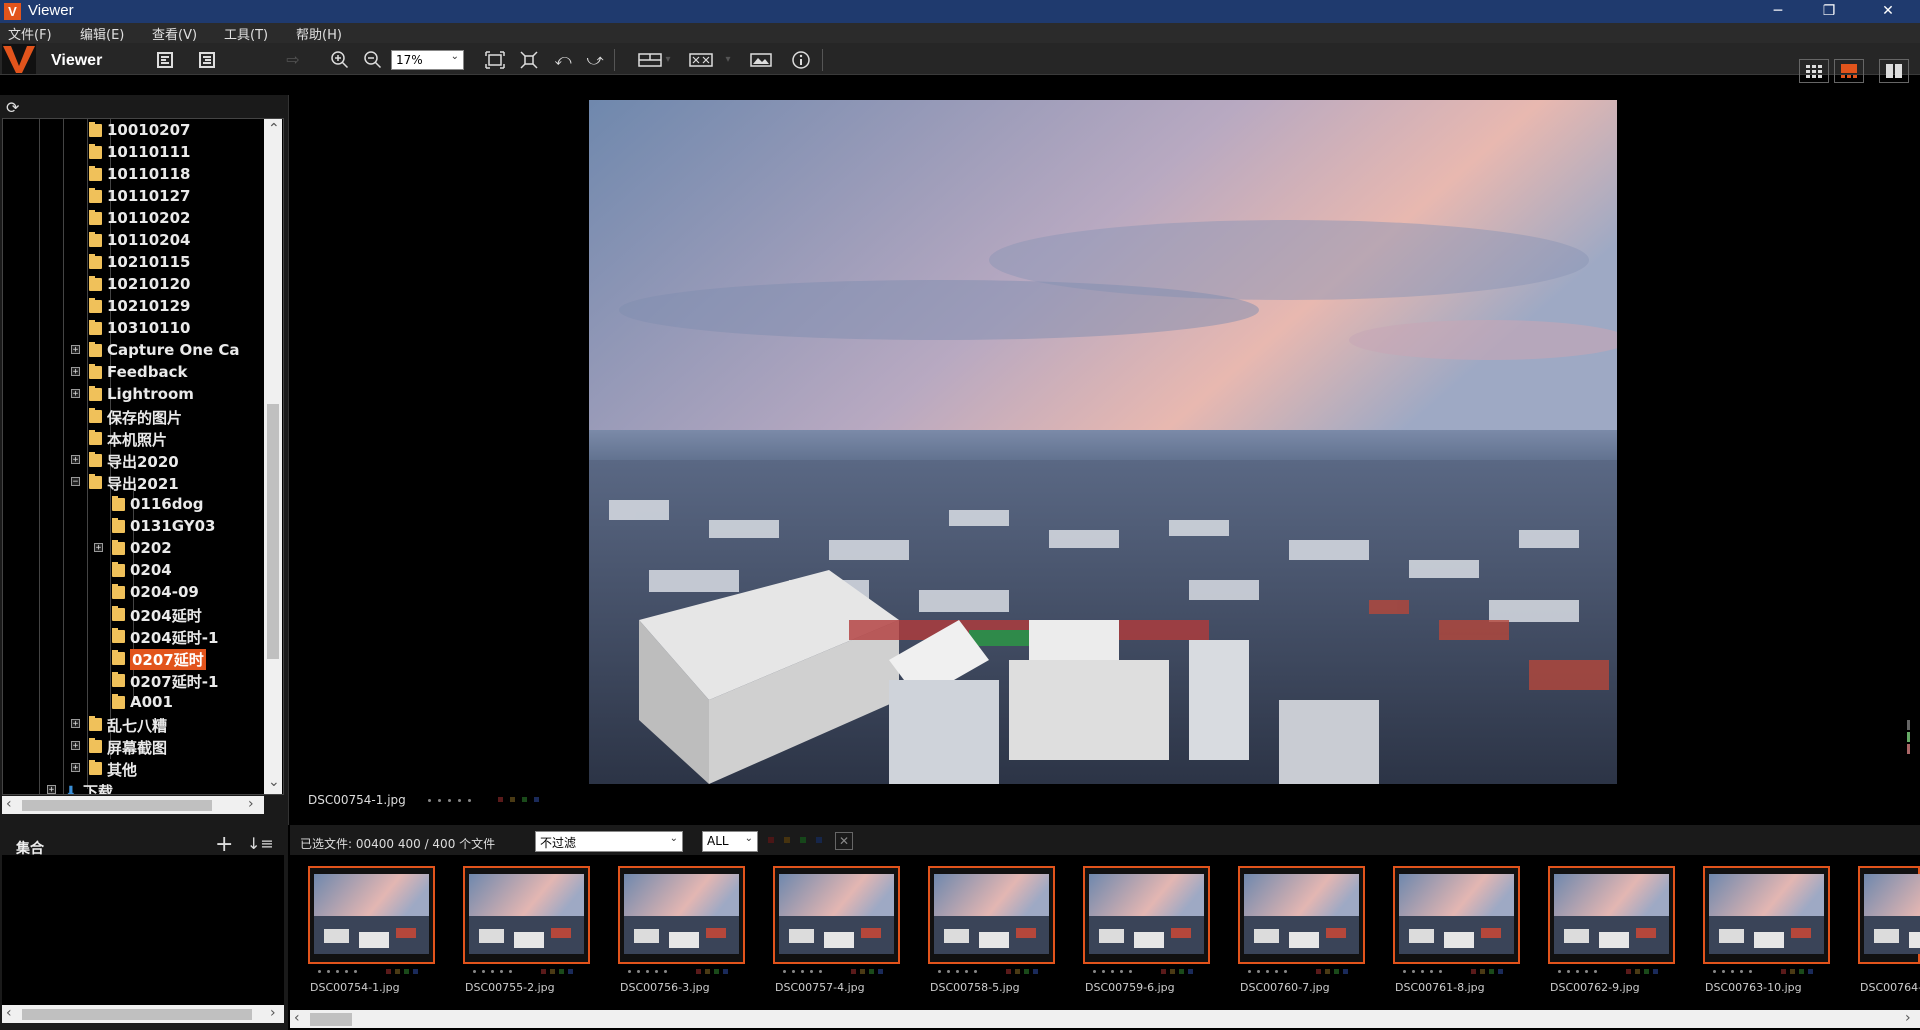 Image resolution: width=1920 pixels, height=1030 pixels. I want to click on export-icon: ⇨, so click(293, 60).